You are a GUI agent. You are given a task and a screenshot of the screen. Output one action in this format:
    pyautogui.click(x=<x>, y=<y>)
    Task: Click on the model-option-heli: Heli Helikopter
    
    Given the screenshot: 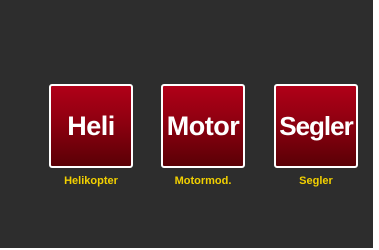 What is the action you would take?
    pyautogui.click(x=91, y=135)
    